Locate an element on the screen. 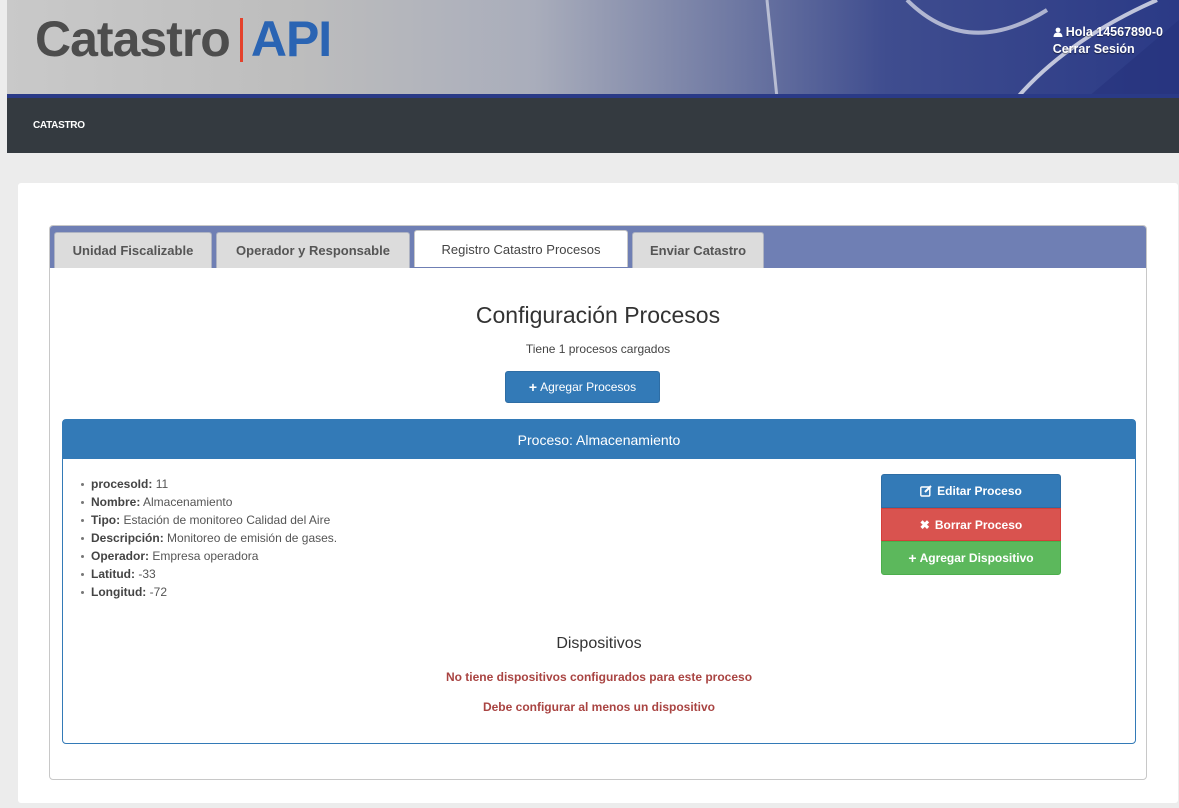 The width and height of the screenshot is (1179, 808). devices-title: Dispositivos is located at coordinates (599, 643).